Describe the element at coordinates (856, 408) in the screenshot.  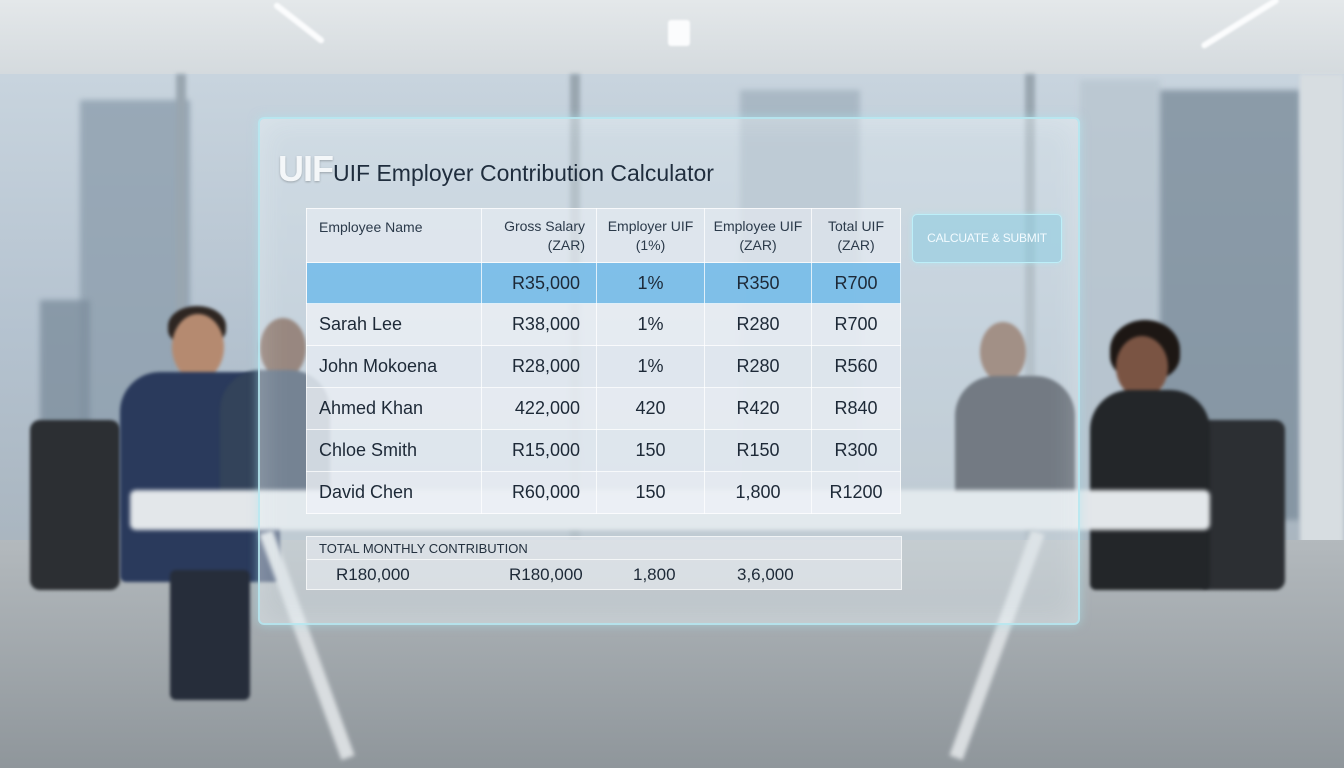
I see `cell-total-uif: R840` at that location.